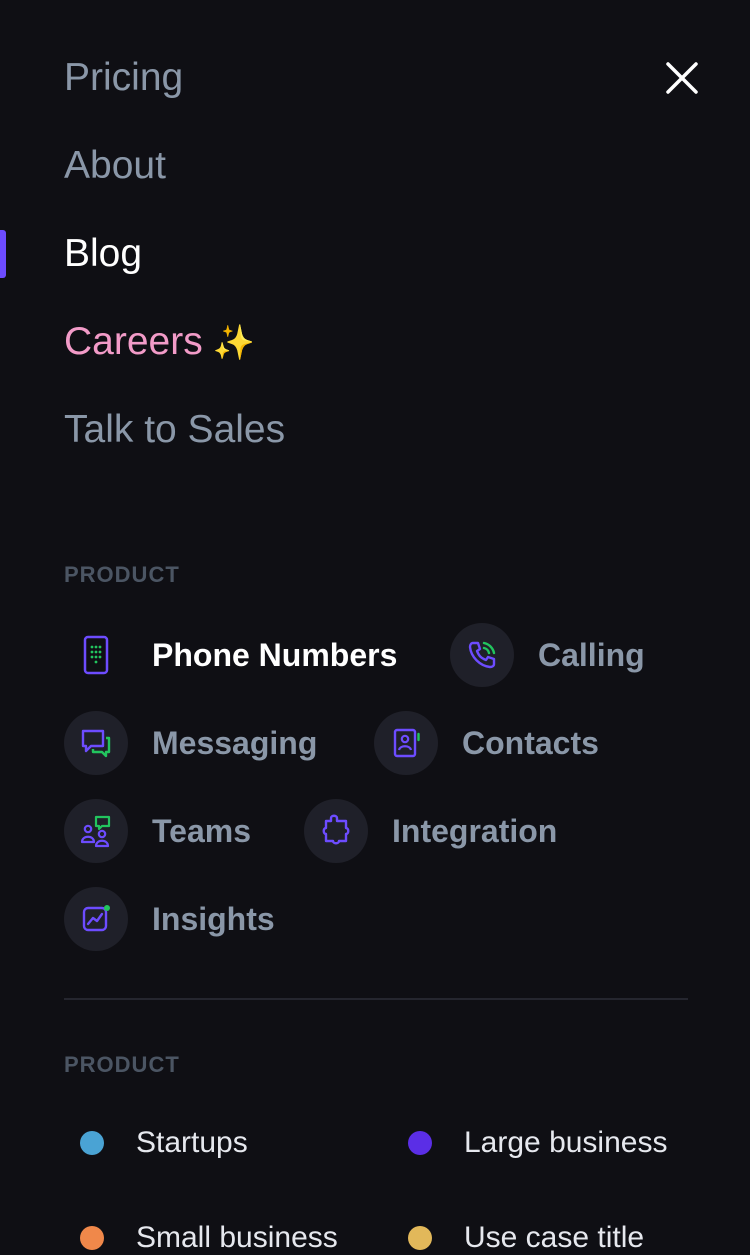 Image resolution: width=750 pixels, height=1255 pixels. I want to click on nav-blog: Blog, so click(103, 254).